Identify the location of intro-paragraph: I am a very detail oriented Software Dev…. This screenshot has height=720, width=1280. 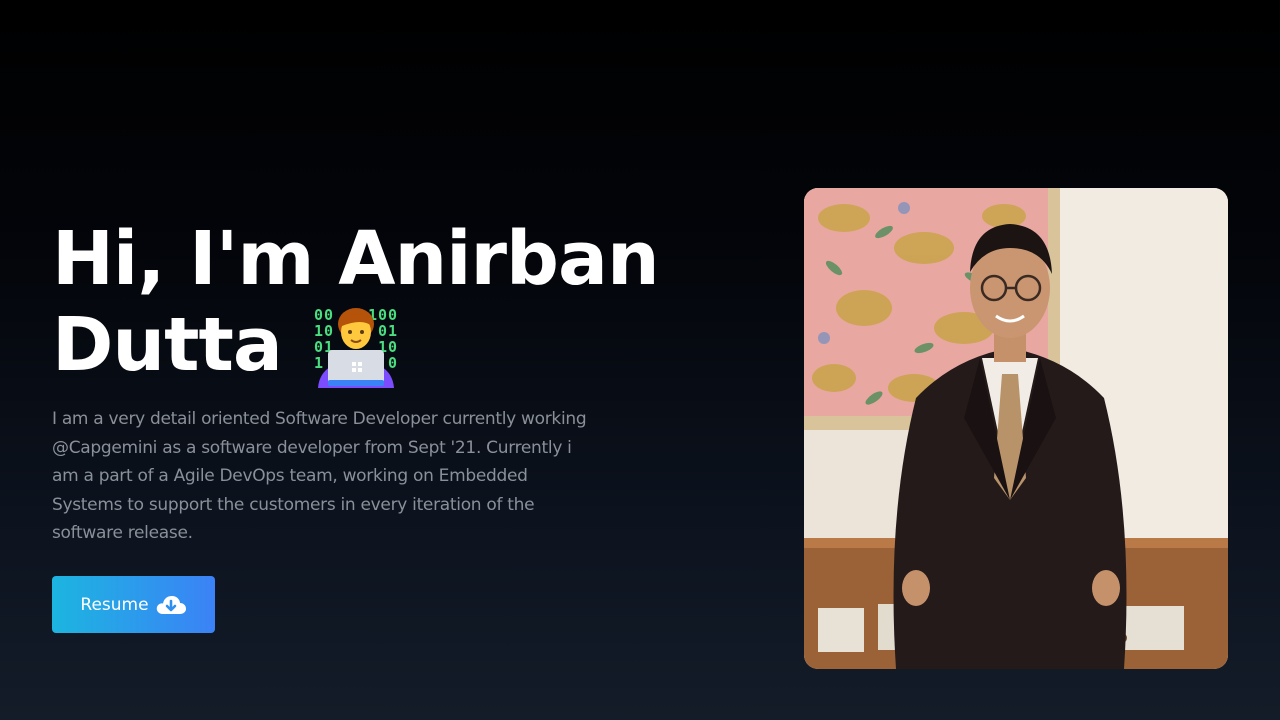
(319, 476).